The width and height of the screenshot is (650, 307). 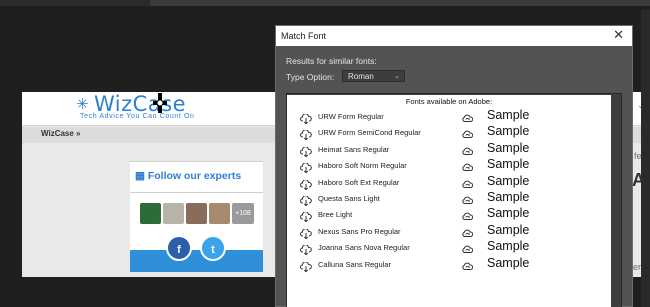 What do you see at coordinates (449, 132) in the screenshot?
I see `font-result-row: URW Form SemiCond Regular Sample` at bounding box center [449, 132].